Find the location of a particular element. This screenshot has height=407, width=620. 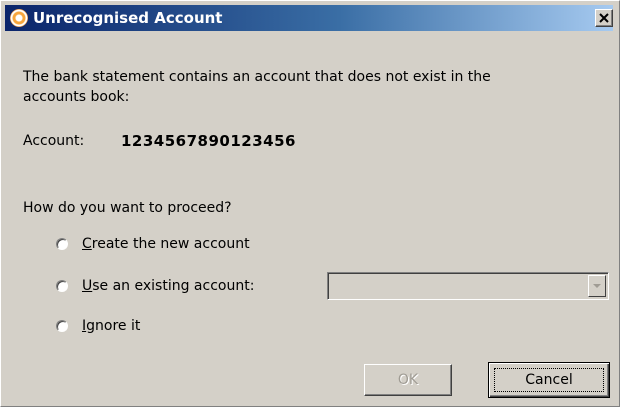

app-icon is located at coordinates (19, 18).